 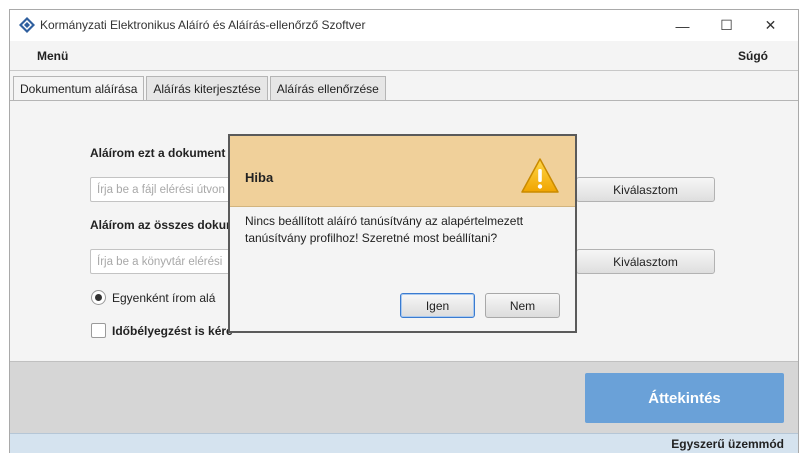 I want to click on all-docs-path-input: Írja be a könyvtár elérési, so click(x=165, y=261).